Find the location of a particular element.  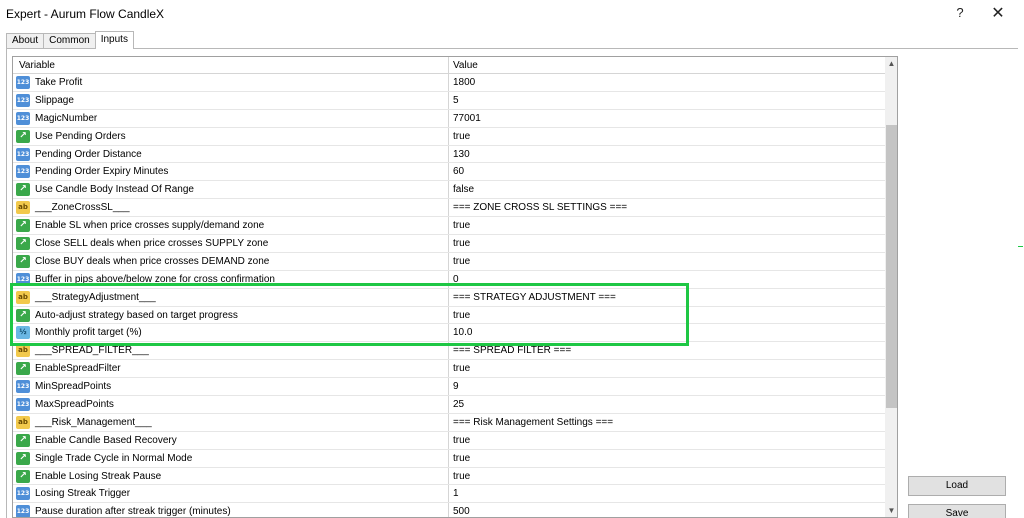

column-header-value: Value is located at coordinates (465, 65).